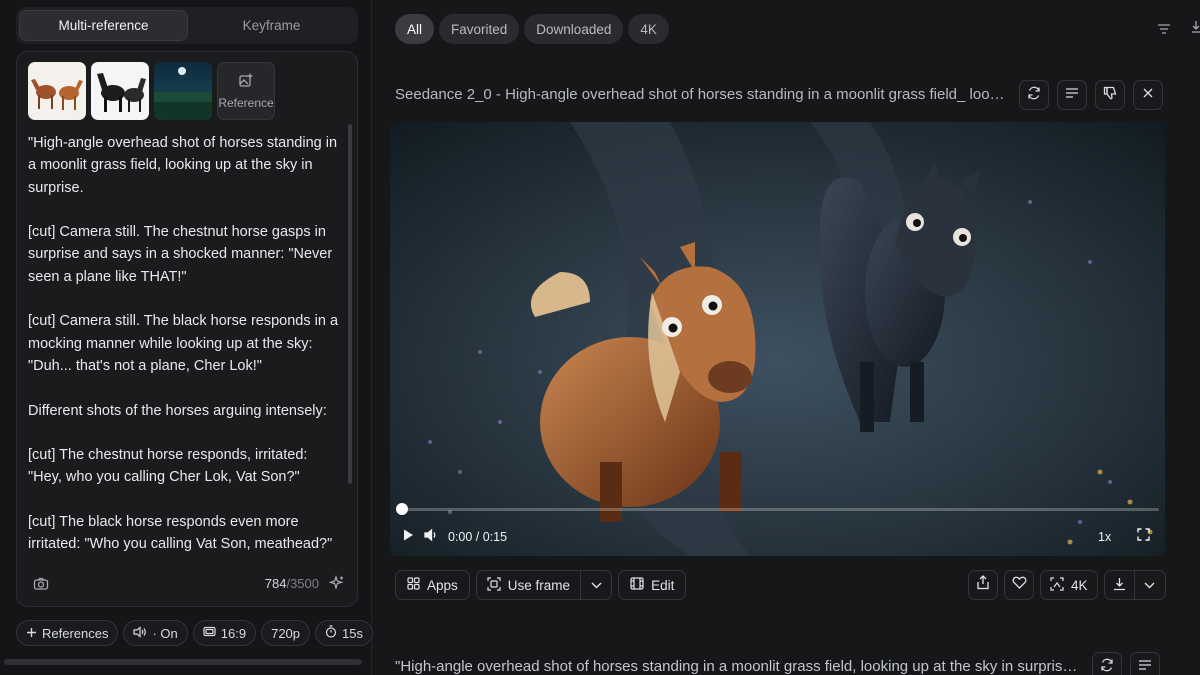 The image size is (1200, 675). What do you see at coordinates (233, 633) in the screenshot?
I see `aspect-ratio-label: 16:9` at bounding box center [233, 633].